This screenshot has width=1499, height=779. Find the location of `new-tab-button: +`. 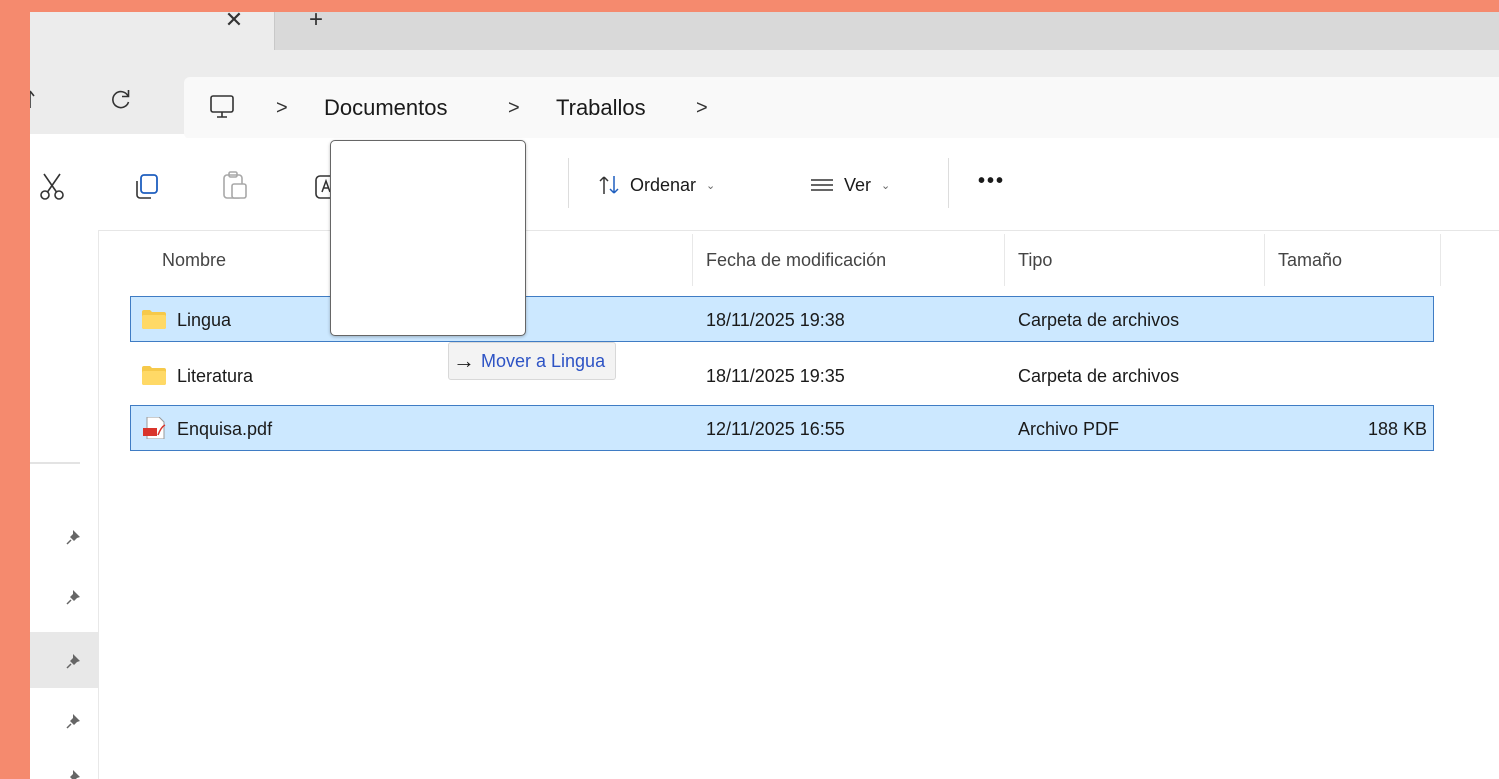

new-tab-button: + is located at coordinates (316, 22).